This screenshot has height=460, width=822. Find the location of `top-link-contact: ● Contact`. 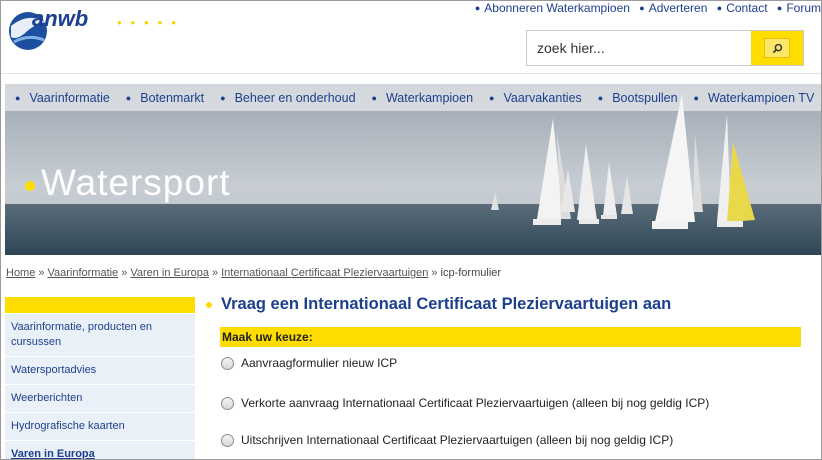

top-link-contact: ● Contact is located at coordinates (742, 8).